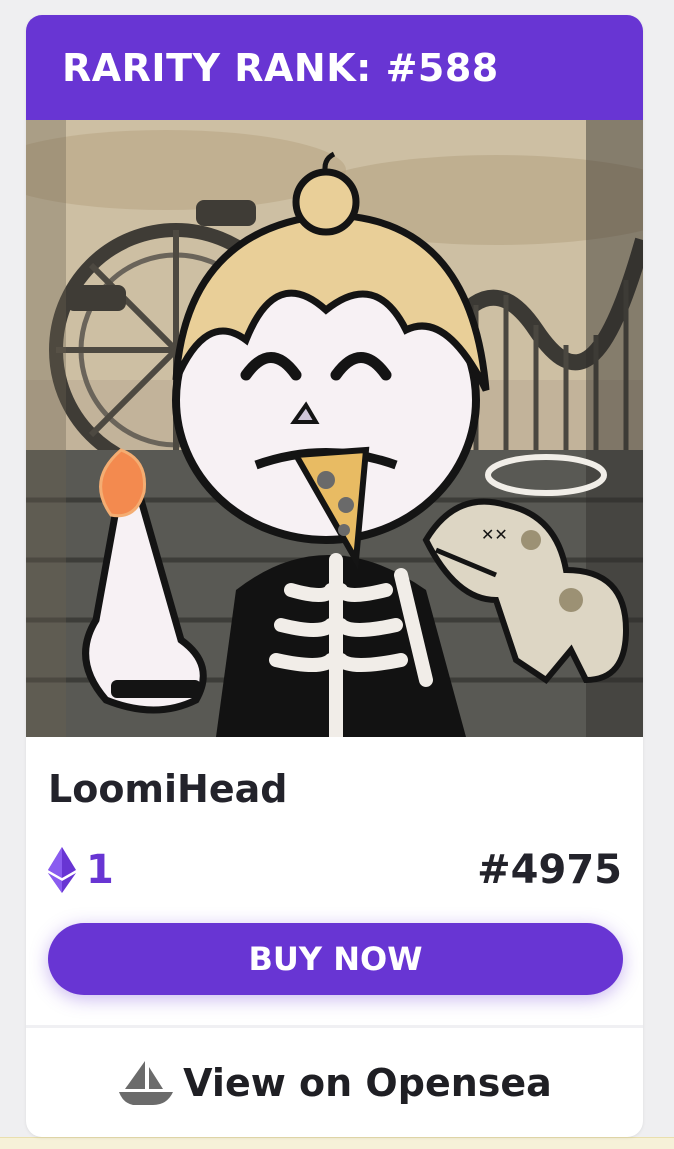 The image size is (674, 1149). Describe the element at coordinates (146, 1082) in the screenshot. I see `opensea-ship-icon` at that location.